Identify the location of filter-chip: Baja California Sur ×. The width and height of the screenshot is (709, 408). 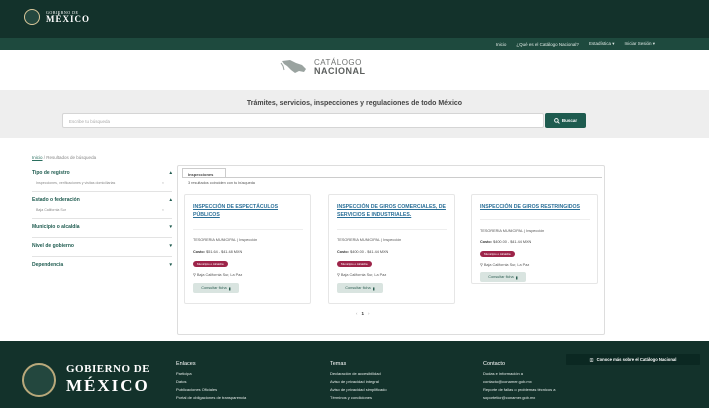
(102, 212).